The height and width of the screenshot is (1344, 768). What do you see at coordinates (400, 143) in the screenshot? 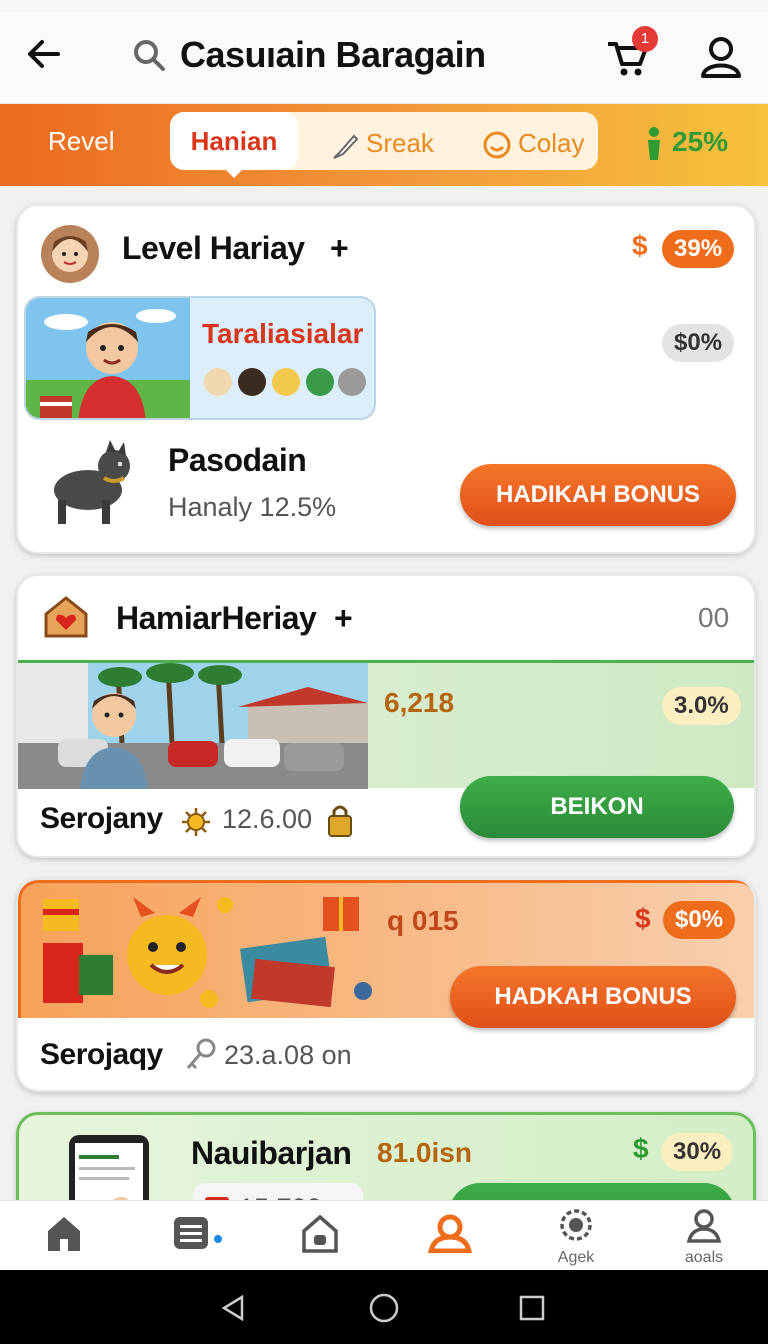
I see `tab-sreak: Sreak` at bounding box center [400, 143].